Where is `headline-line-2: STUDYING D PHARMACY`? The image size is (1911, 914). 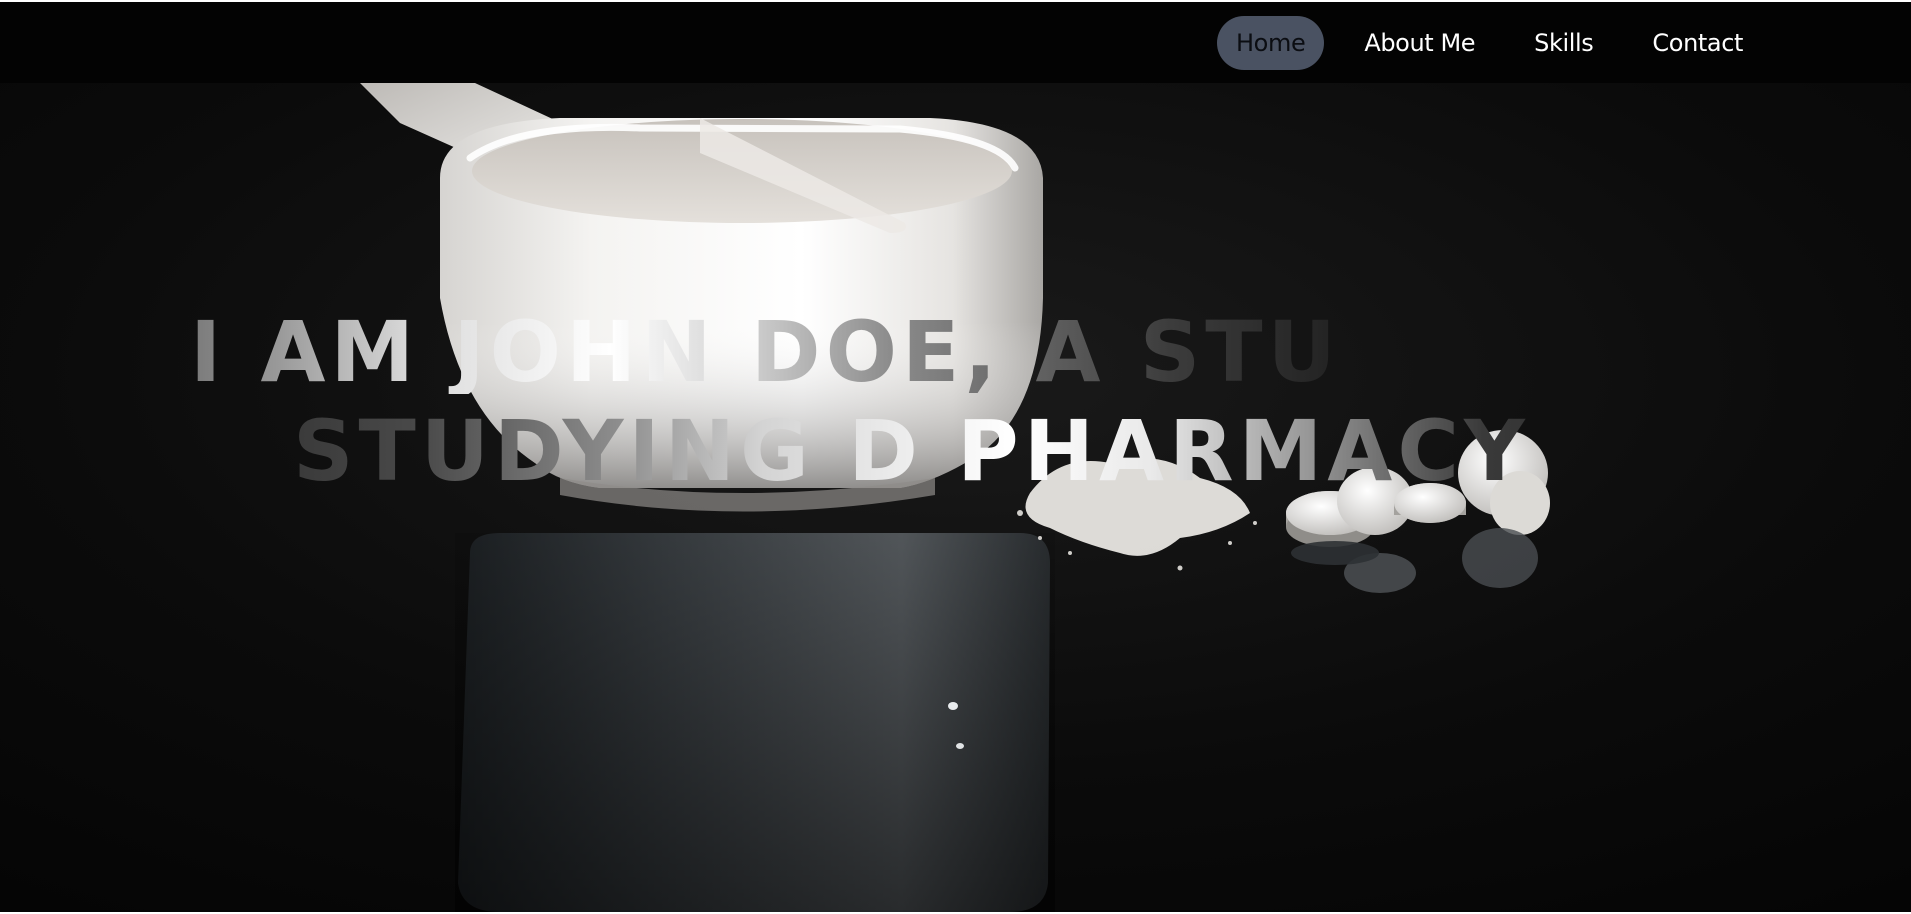 headline-line-2: STUDYING D PHARMACY is located at coordinates (911, 451).